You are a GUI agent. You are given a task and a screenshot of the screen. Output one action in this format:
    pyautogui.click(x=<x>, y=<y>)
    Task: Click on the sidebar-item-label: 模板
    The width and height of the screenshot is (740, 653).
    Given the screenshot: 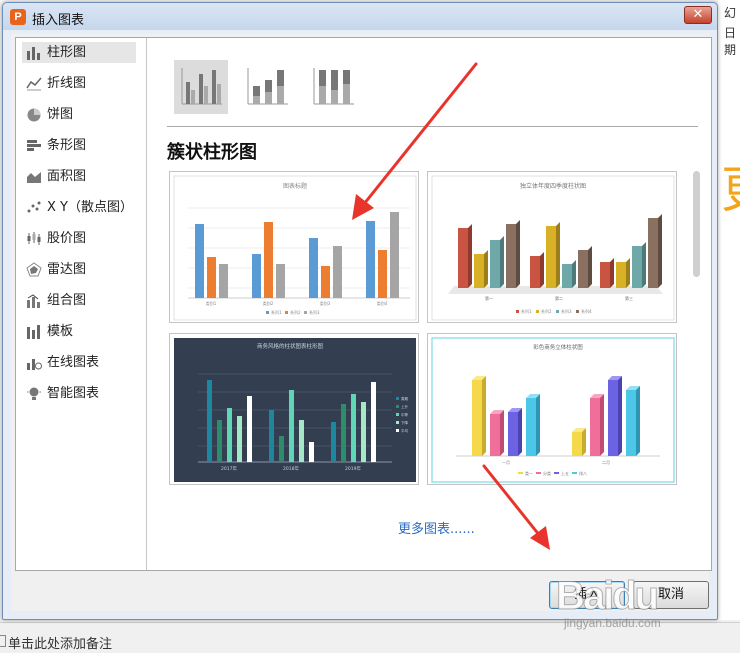 What is the action you would take?
    pyautogui.click(x=60, y=331)
    